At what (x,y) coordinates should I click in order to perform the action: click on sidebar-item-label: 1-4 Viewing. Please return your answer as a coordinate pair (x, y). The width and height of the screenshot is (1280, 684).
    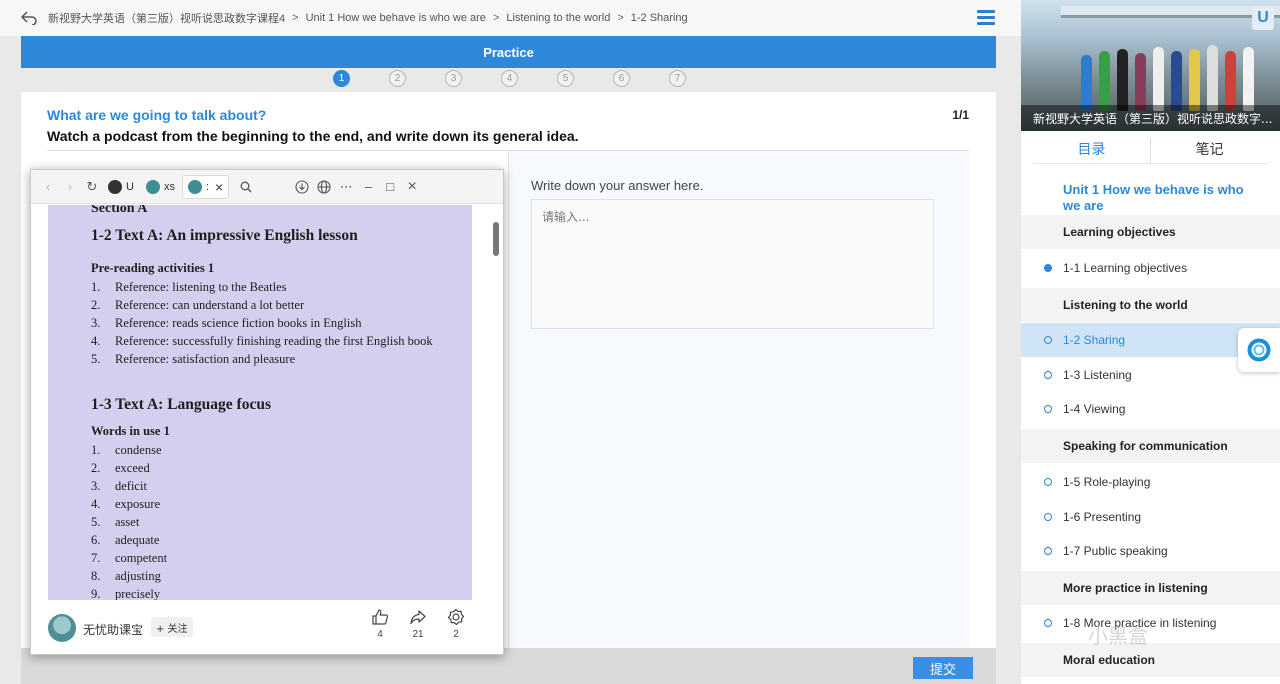
    Looking at the image, I should click on (1094, 409).